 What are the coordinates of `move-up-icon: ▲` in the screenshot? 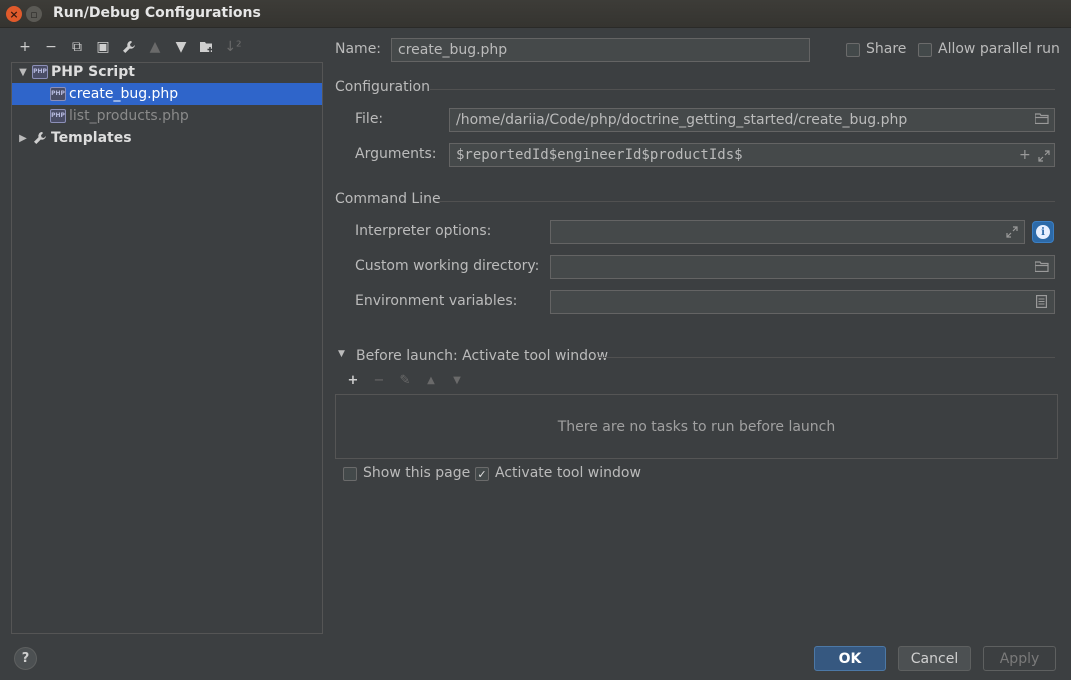 It's located at (155, 47).